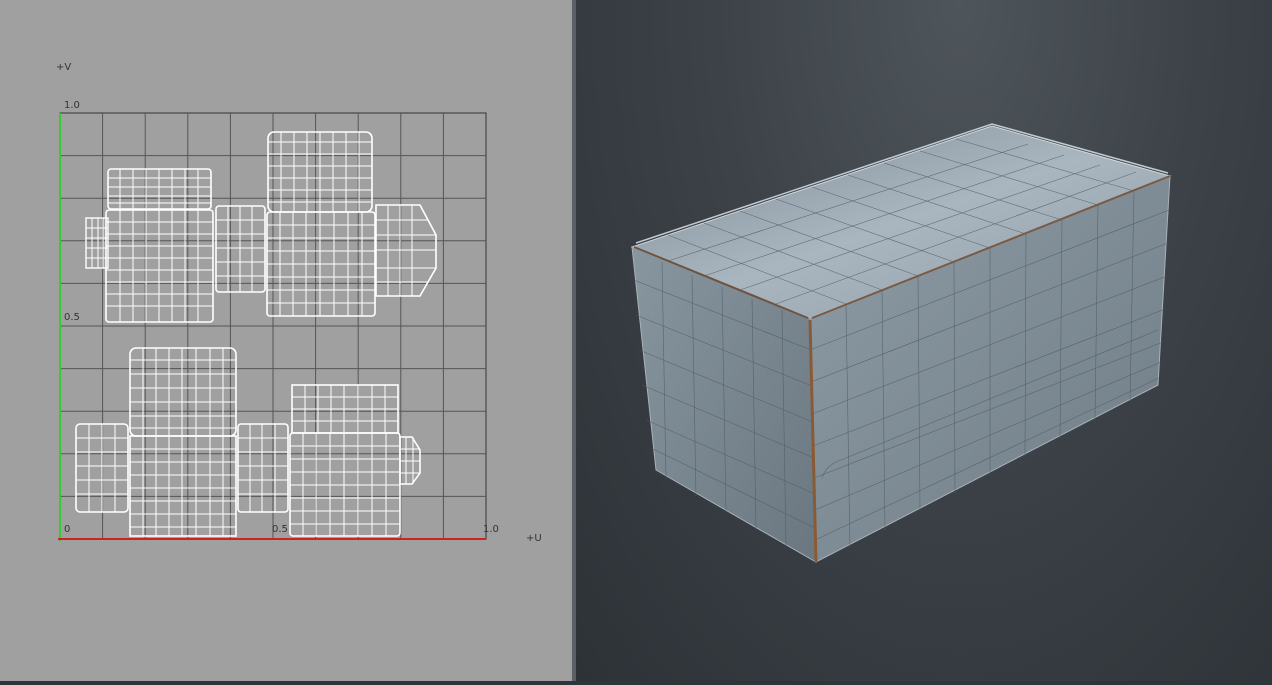 The image size is (1272, 685). I want to click on u-tick-right-label: 1.0, so click(491, 529).